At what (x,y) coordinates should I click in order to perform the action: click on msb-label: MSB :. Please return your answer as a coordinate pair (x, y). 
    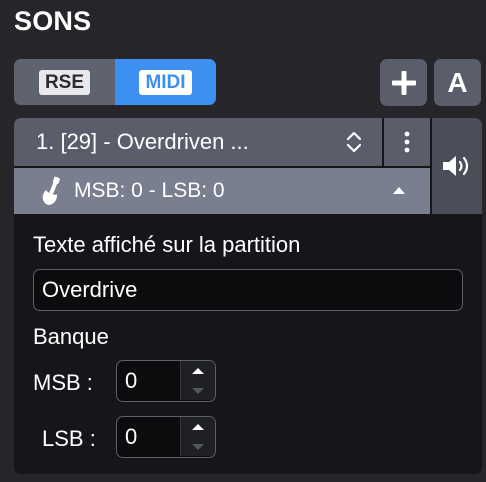
    Looking at the image, I should click on (63, 382).